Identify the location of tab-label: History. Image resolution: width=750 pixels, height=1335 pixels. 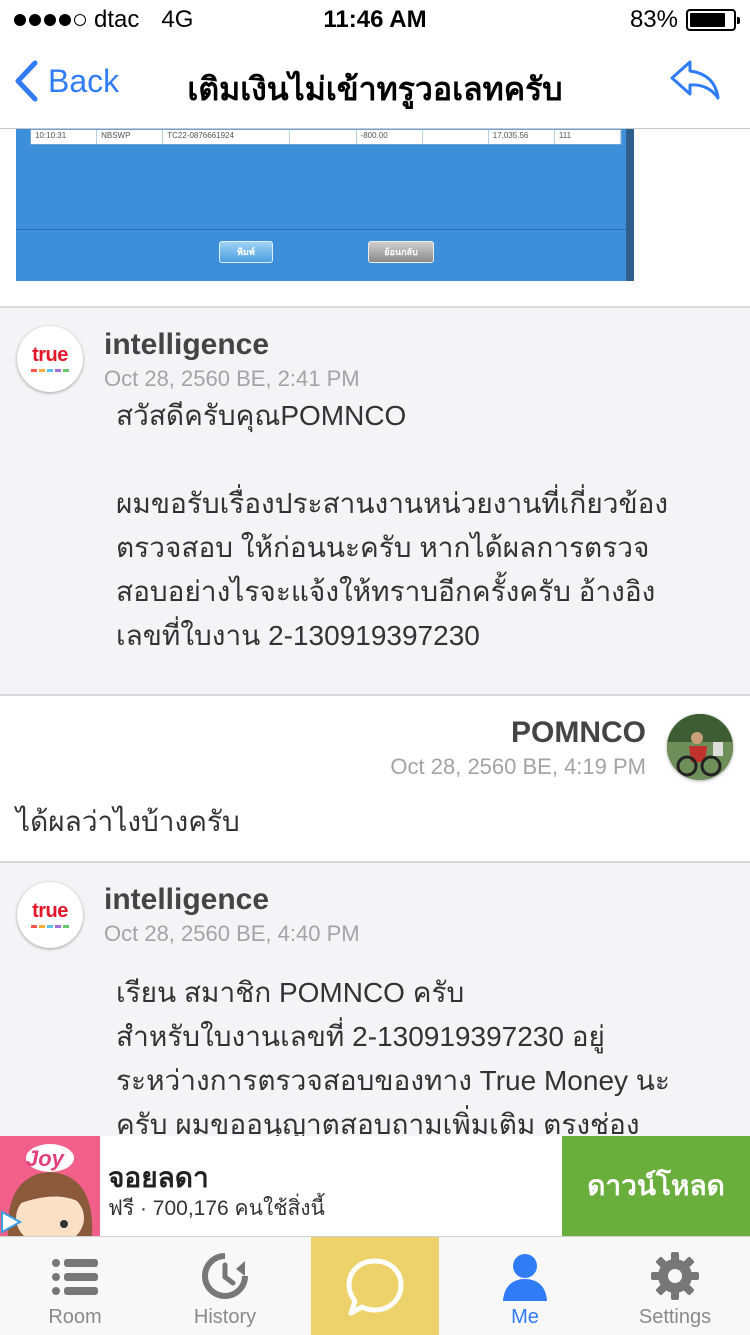
(225, 1317).